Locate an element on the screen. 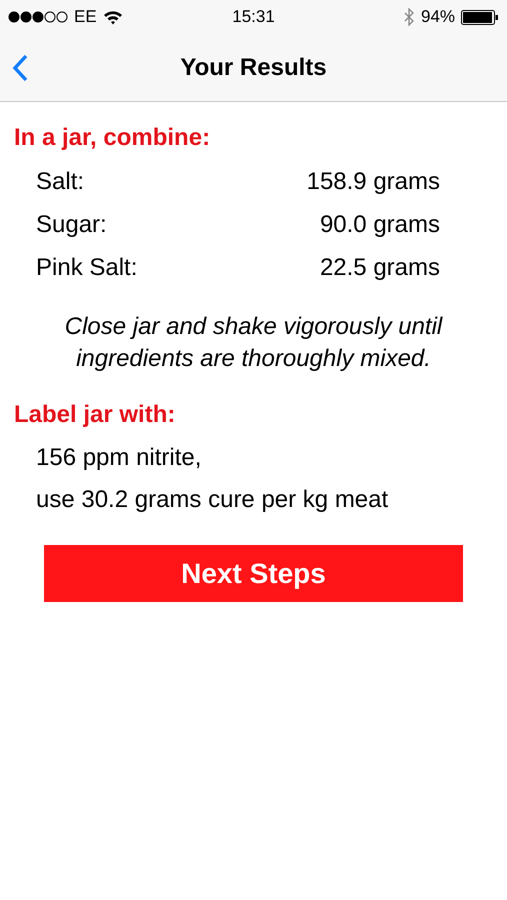 This screenshot has width=507, height=900. label-text: 156 ppm nitrite, is located at coordinates (119, 458).